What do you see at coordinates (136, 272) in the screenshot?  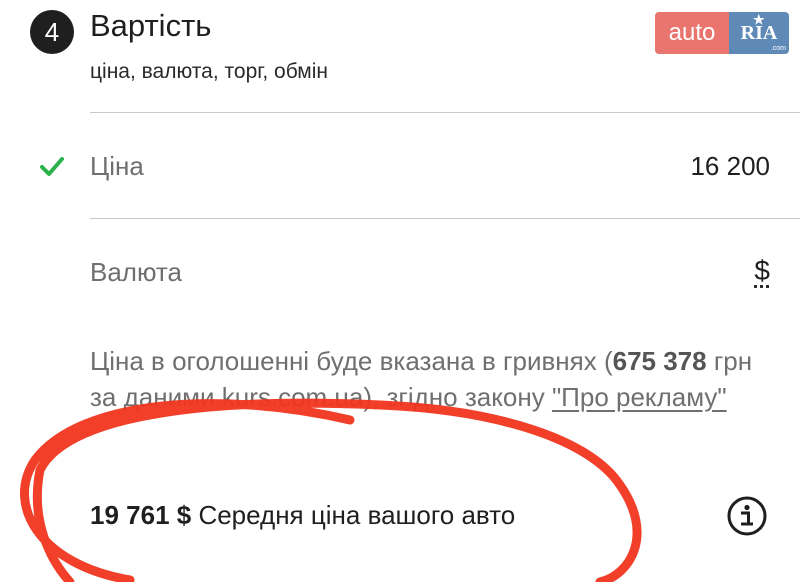 I see `currency-label: Валюта` at bounding box center [136, 272].